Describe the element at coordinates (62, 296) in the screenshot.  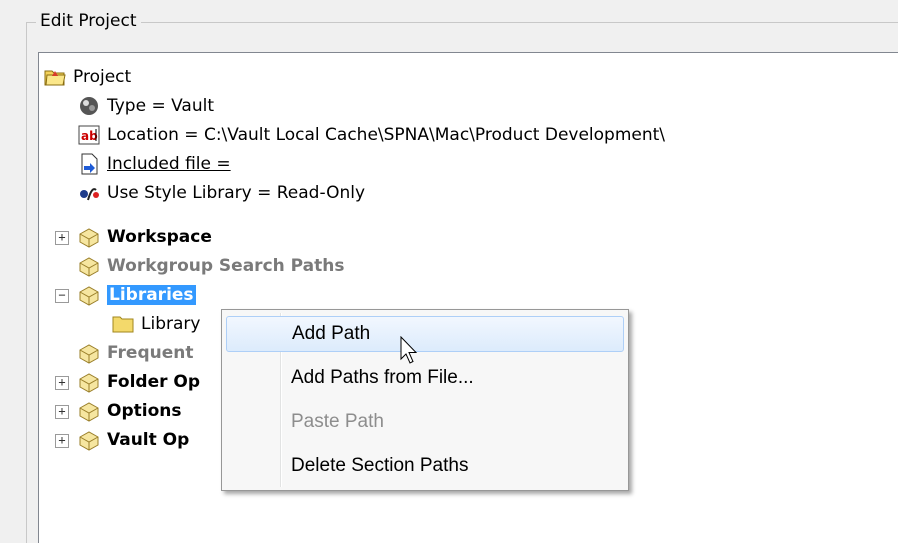
I see `collapse-libraries-icon: −` at that location.